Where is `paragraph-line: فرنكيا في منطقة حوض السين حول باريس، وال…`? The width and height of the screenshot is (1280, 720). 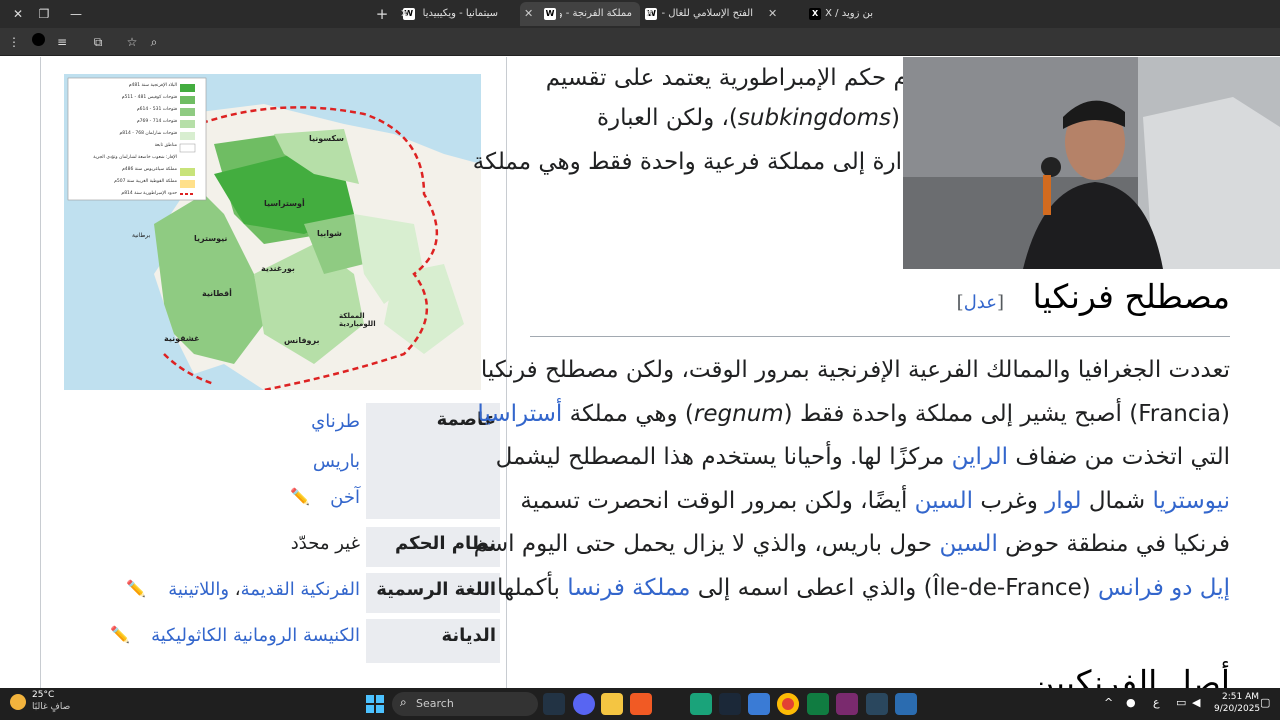
paragraph-line: فرنكيا في منطقة حوض السين حول باريس، وال… is located at coordinates (852, 545).